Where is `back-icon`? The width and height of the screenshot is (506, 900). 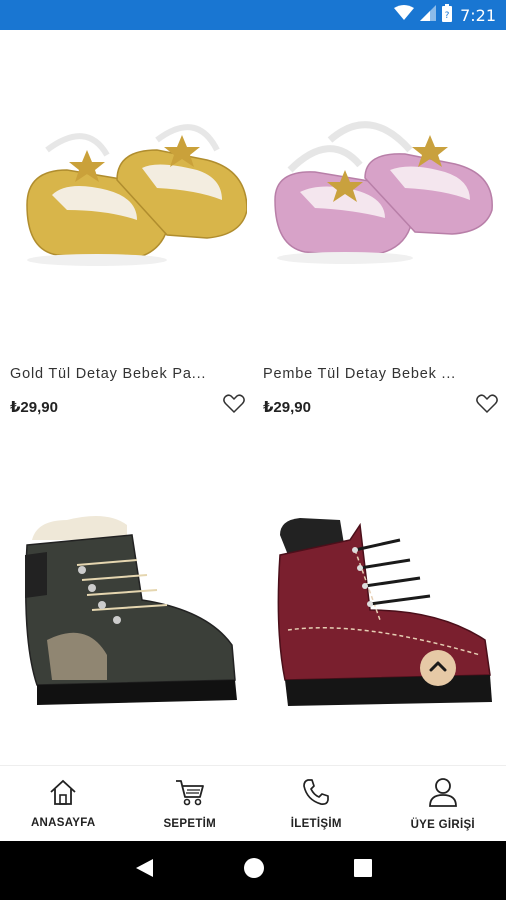
back-icon is located at coordinates (144, 870).